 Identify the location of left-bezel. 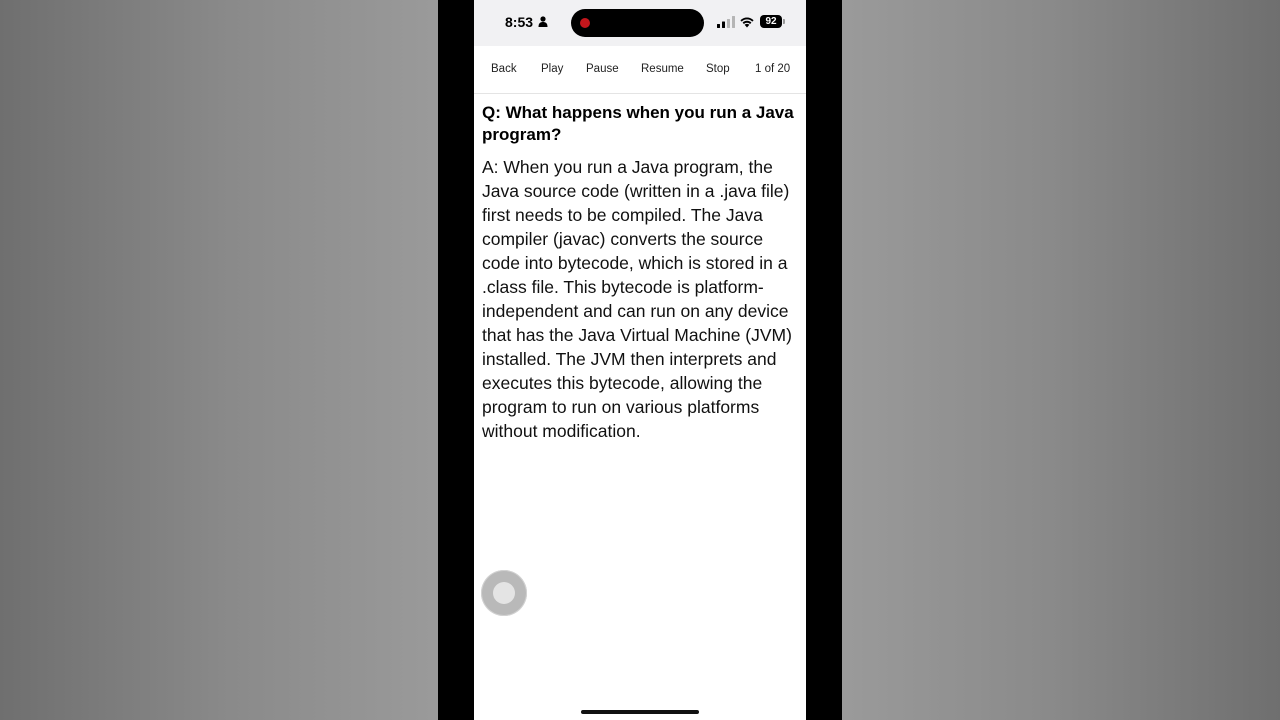
(456, 360).